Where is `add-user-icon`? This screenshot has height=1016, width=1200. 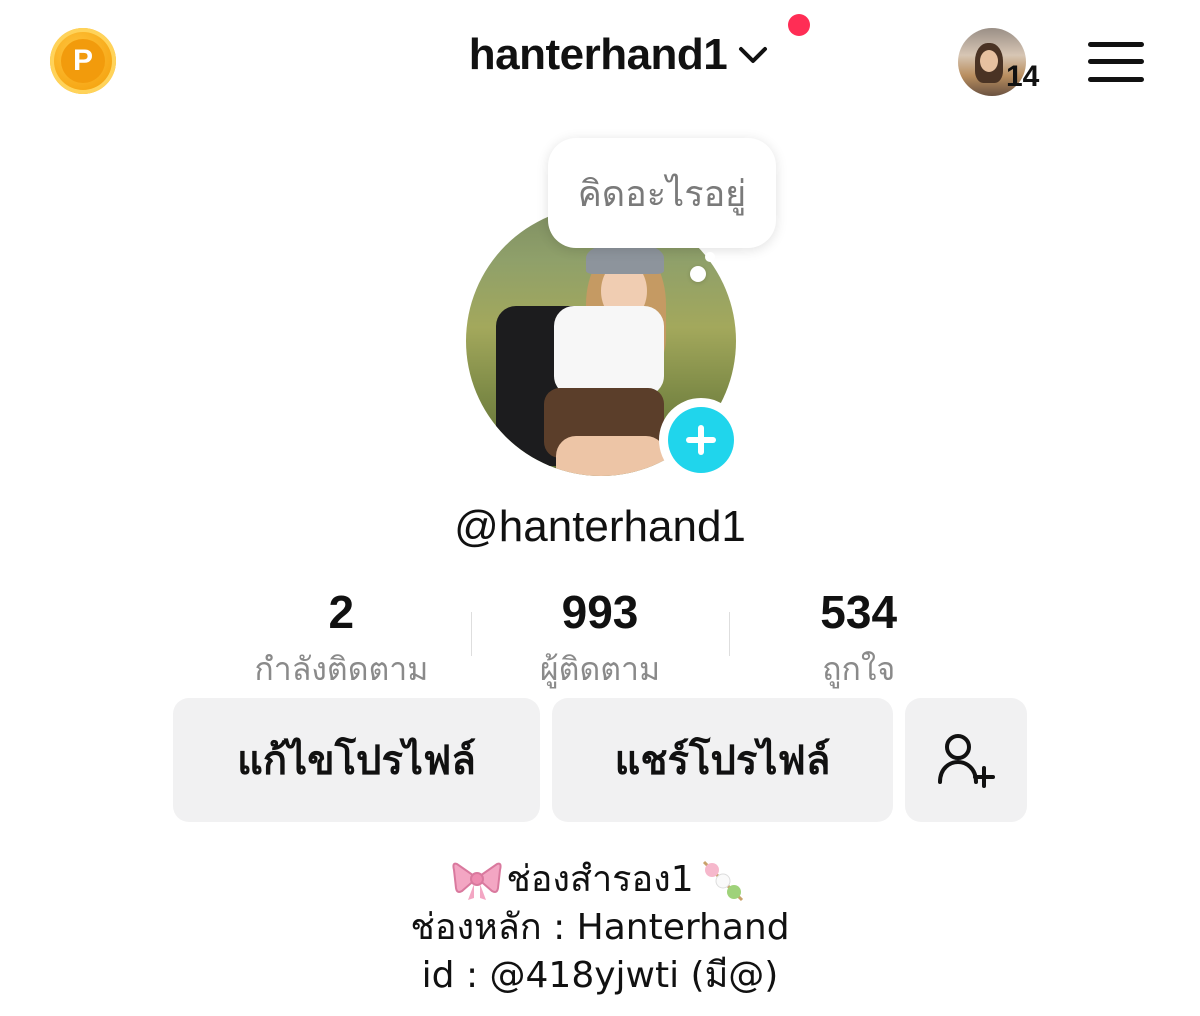 add-user-icon is located at coordinates (966, 761).